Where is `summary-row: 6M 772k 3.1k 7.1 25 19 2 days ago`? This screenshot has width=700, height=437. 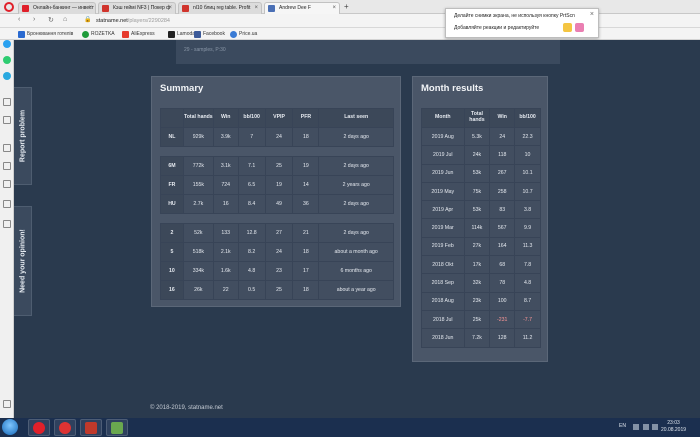
summary-row: 6M 772k 3.1k 7.1 25 19 2 days ago is located at coordinates (277, 166).